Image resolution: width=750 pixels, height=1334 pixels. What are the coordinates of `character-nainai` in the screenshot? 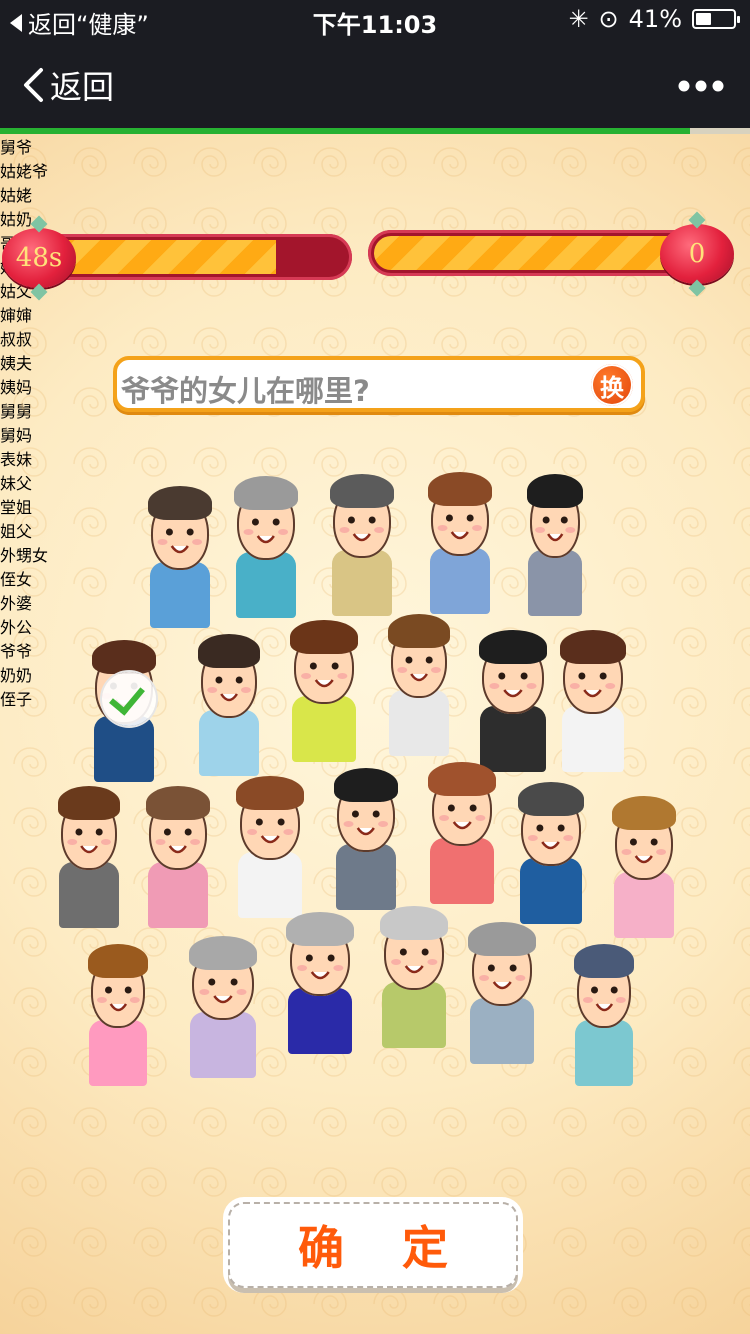 It's located at (502, 995).